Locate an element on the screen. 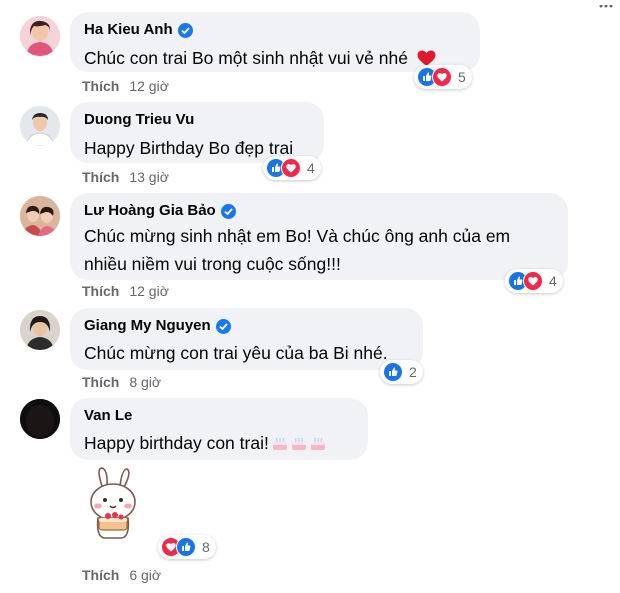 The width and height of the screenshot is (620, 593). reaction-summary: 8 is located at coordinates (187, 547).